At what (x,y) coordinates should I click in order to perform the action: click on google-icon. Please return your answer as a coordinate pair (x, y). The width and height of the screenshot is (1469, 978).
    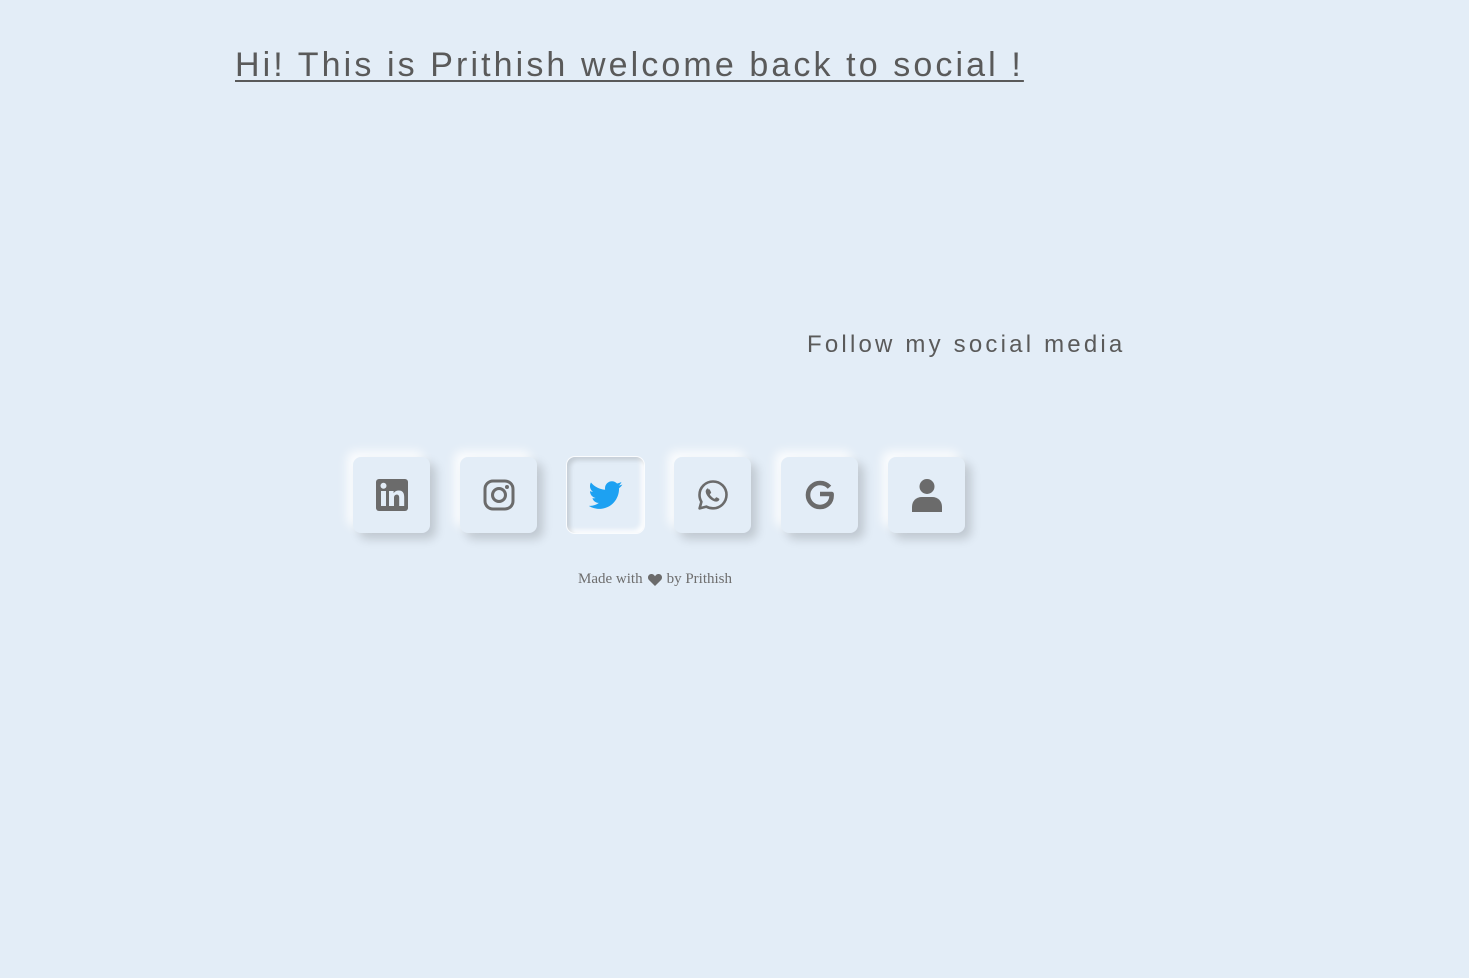
    Looking at the image, I should click on (819, 495).